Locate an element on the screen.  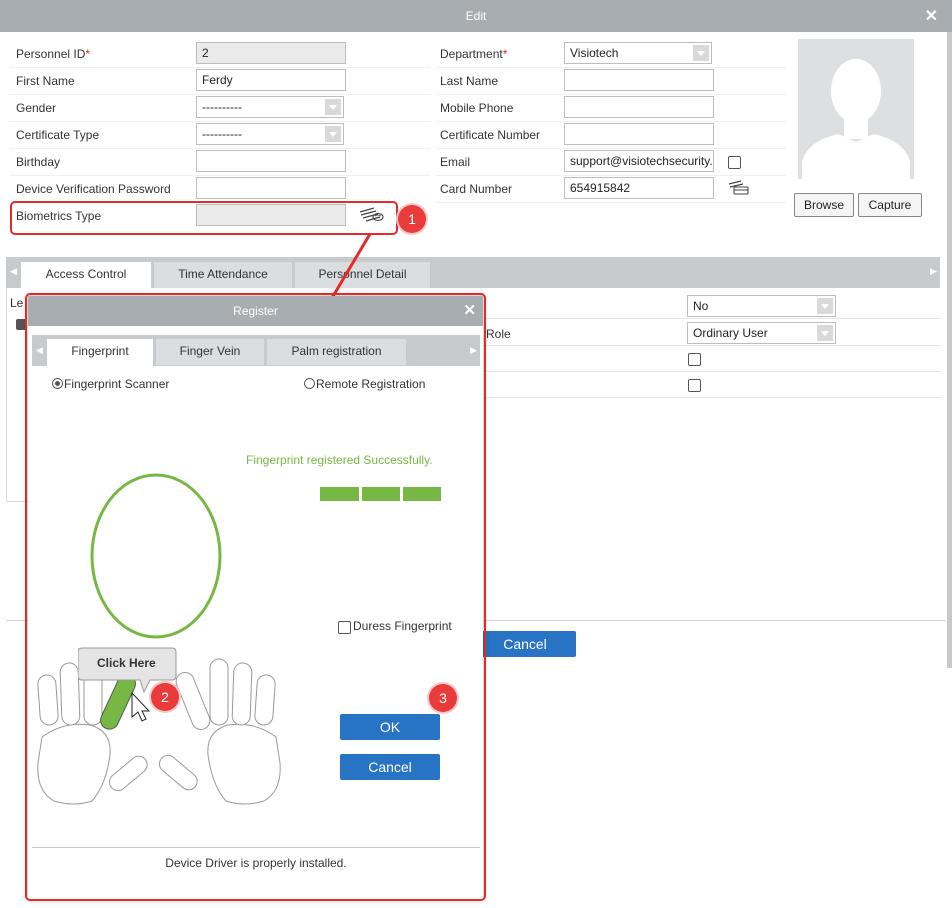
annotation-badge-3: 3 is located at coordinates (443, 698).